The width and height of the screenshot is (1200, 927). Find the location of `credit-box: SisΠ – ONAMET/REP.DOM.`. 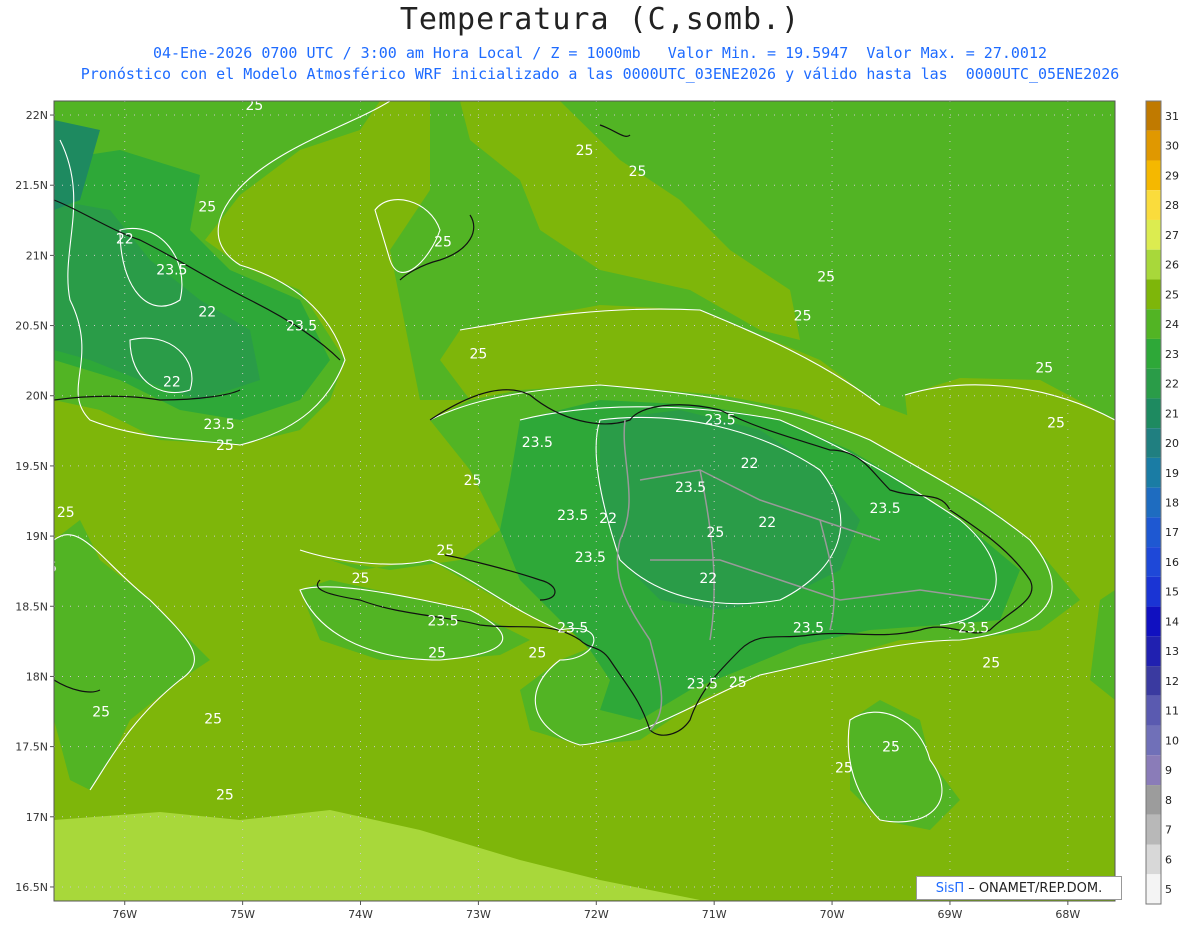

credit-box: SisΠ – ONAMET/REP.DOM. is located at coordinates (1019, 888).